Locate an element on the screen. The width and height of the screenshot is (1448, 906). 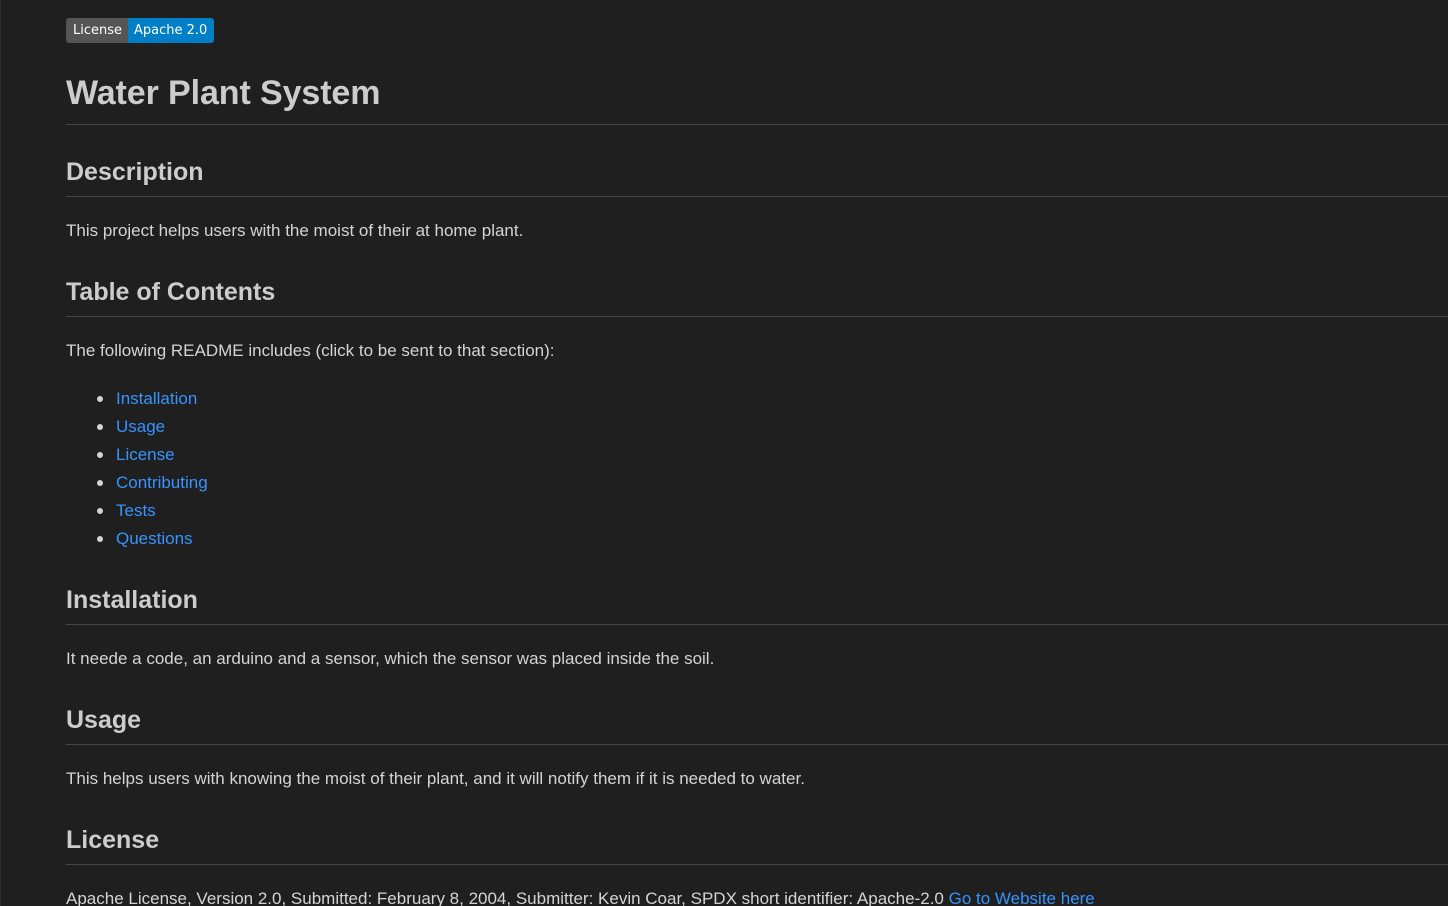
title-divider is located at coordinates (757, 124).